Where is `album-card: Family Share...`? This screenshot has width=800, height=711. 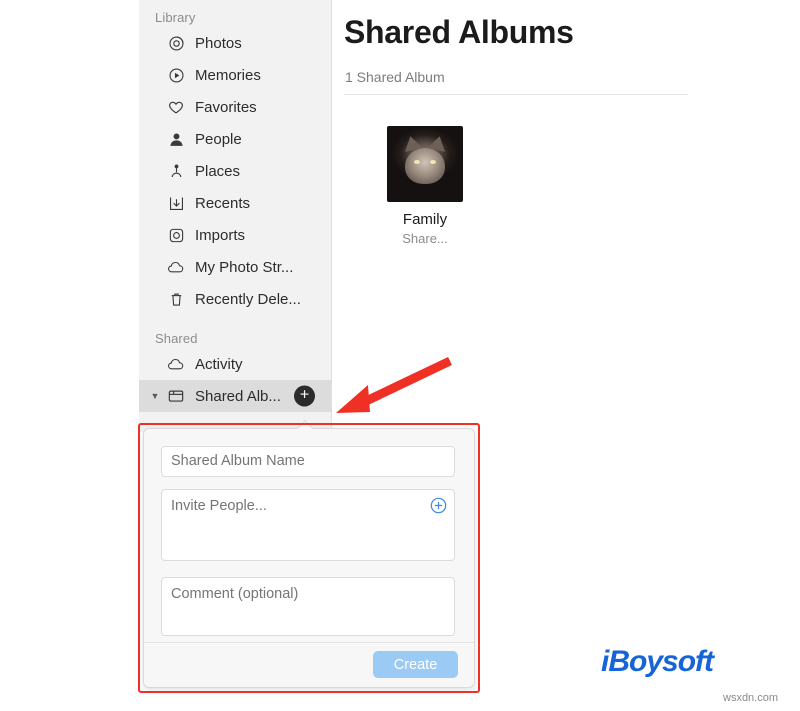 album-card: Family Share... is located at coordinates (425, 186).